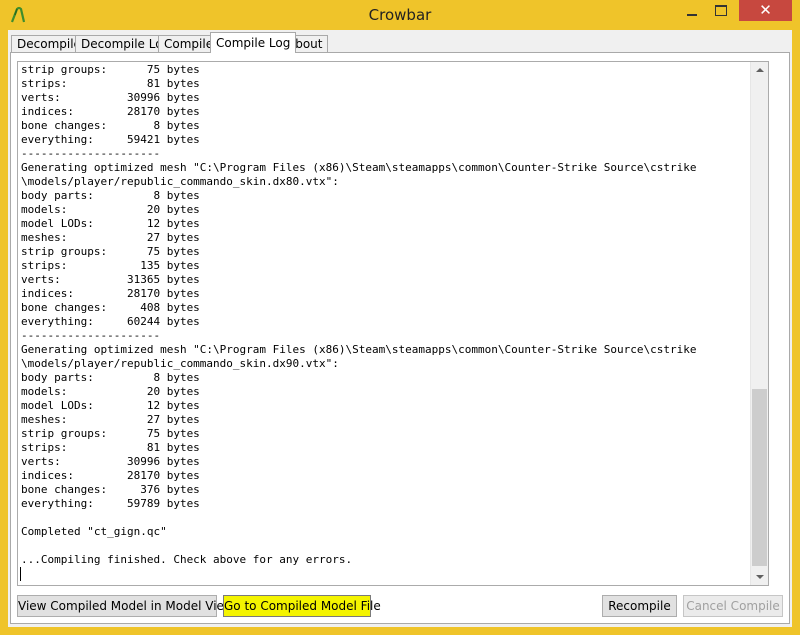  Describe the element at coordinates (759, 477) in the screenshot. I see `scroll-thumb` at that location.